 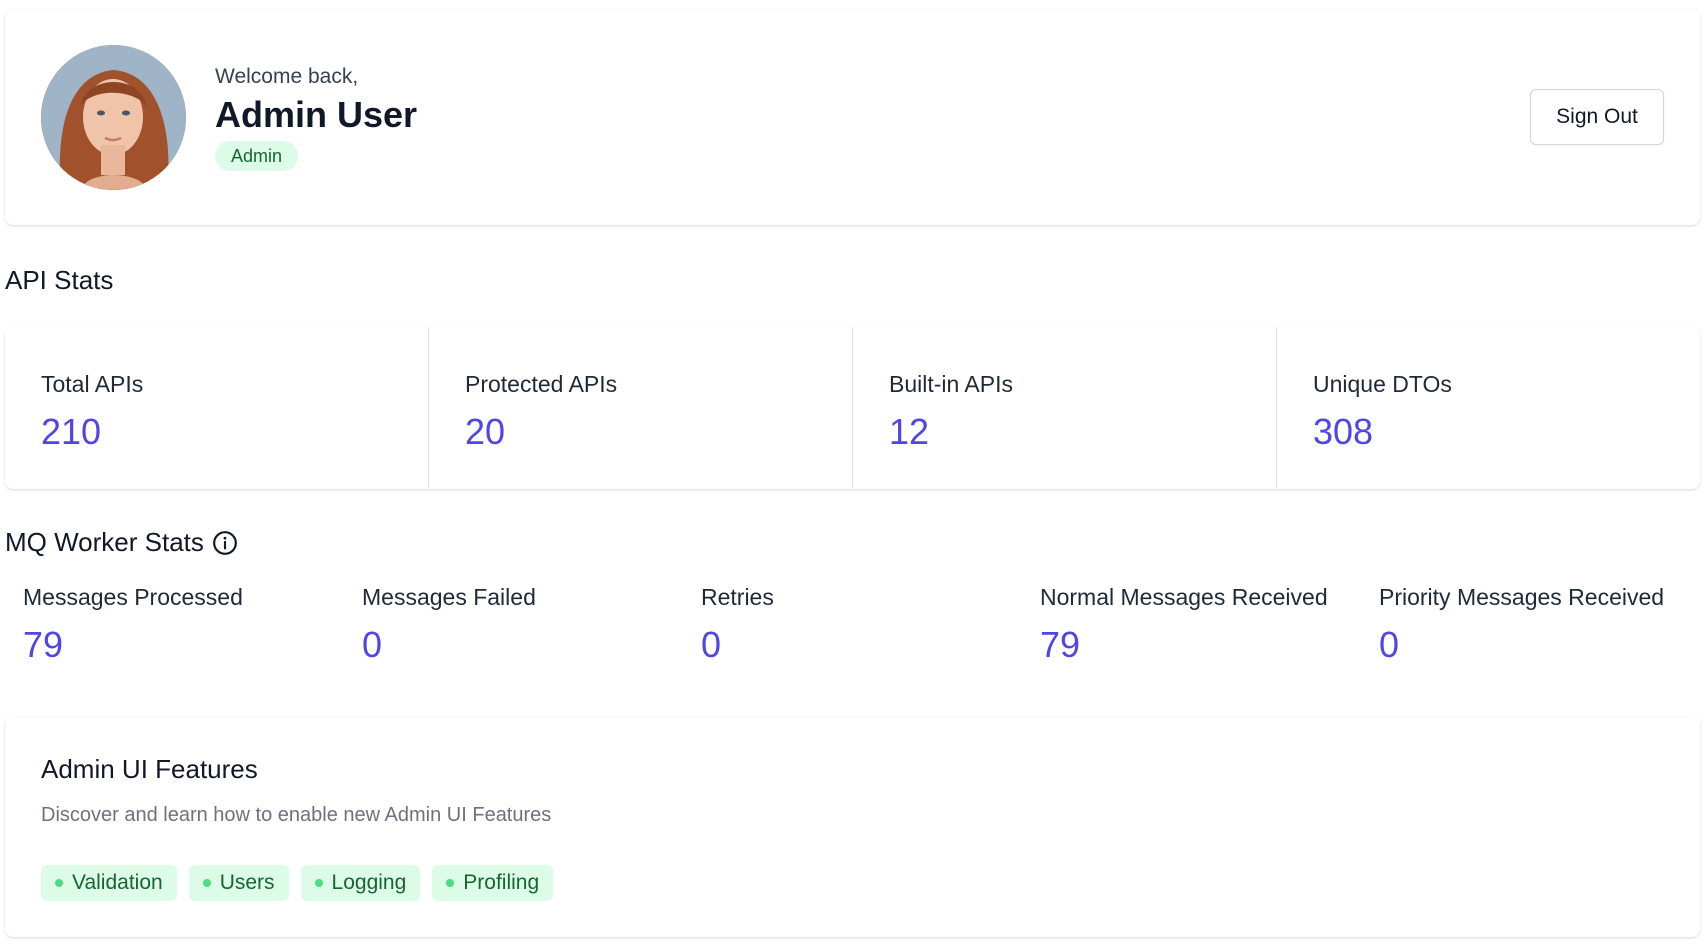 I want to click on feature-tag-label: Users, so click(x=247, y=882).